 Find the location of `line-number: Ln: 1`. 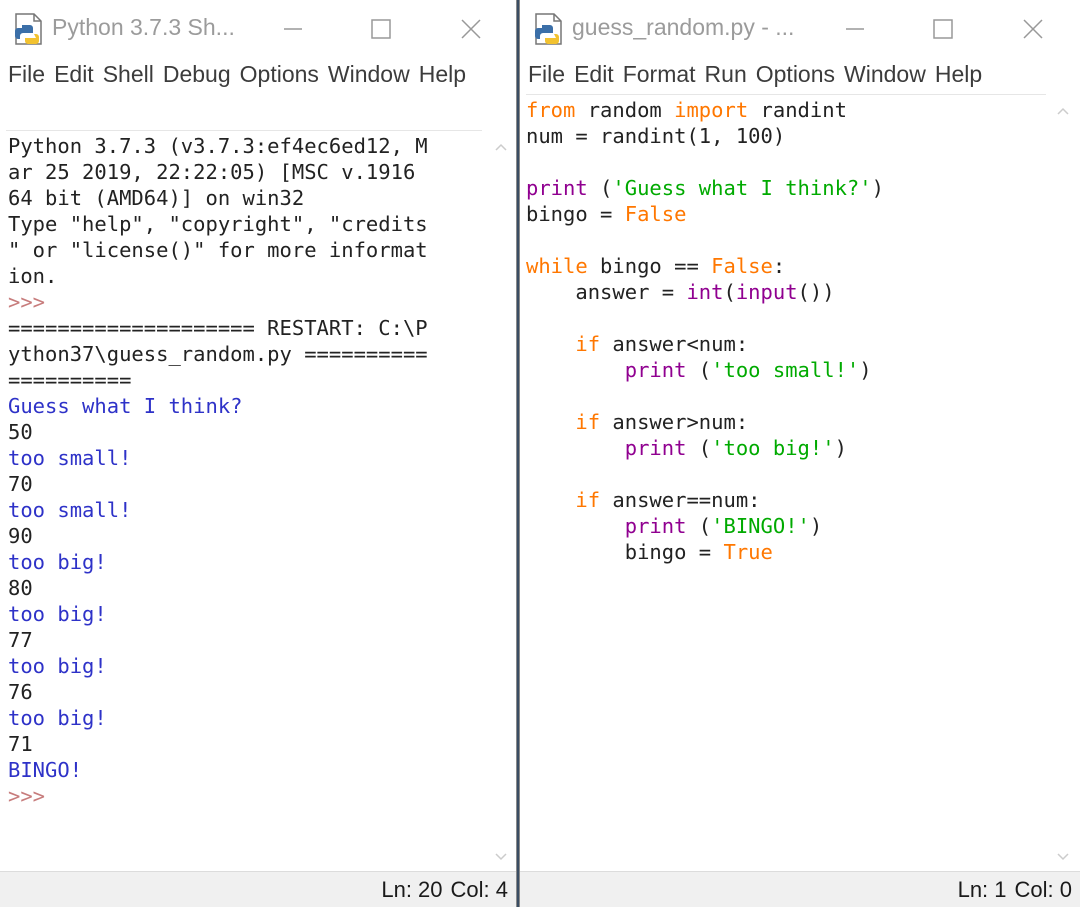

line-number: Ln: 1 is located at coordinates (982, 889).